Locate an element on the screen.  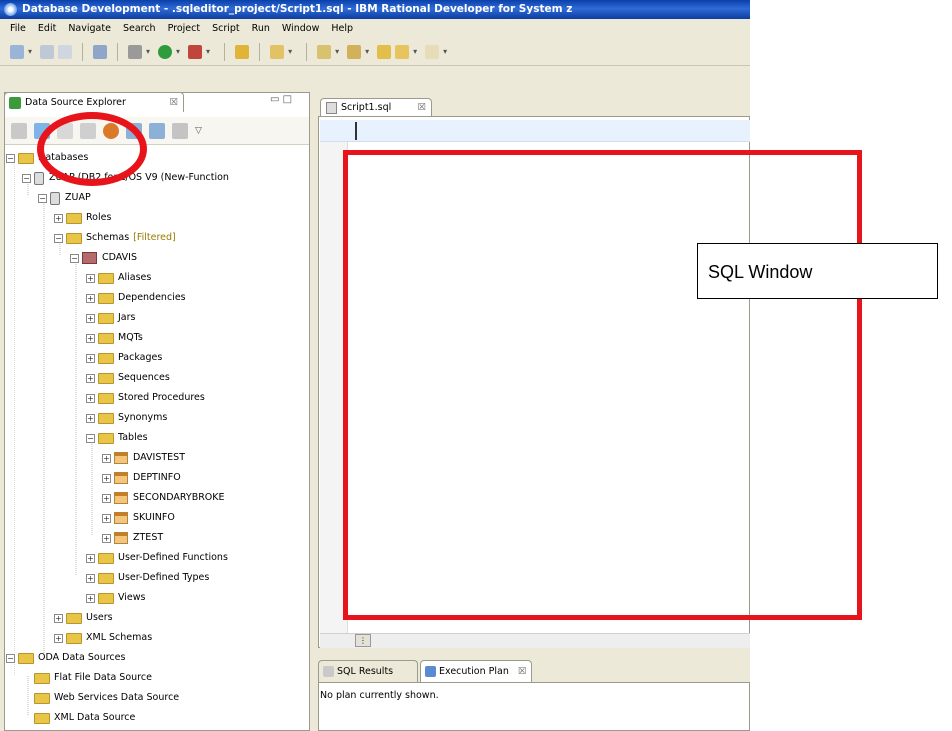
tree-item: + Dependencies is located at coordinates (136, 298).